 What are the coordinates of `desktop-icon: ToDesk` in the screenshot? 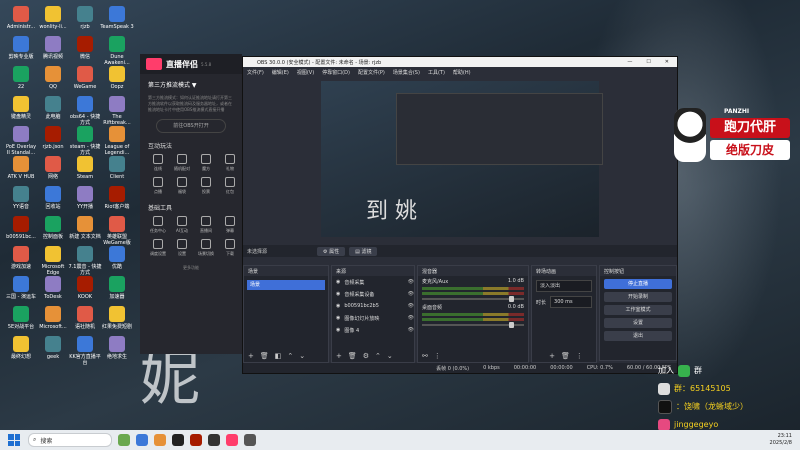 It's located at (53, 288).